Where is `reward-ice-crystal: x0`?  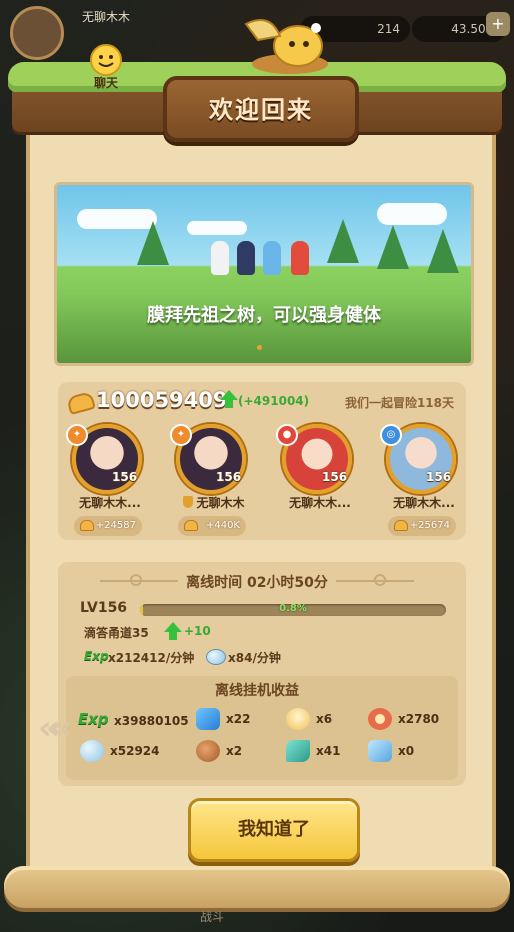
reward-ice-crystal: x0 is located at coordinates (403, 752).